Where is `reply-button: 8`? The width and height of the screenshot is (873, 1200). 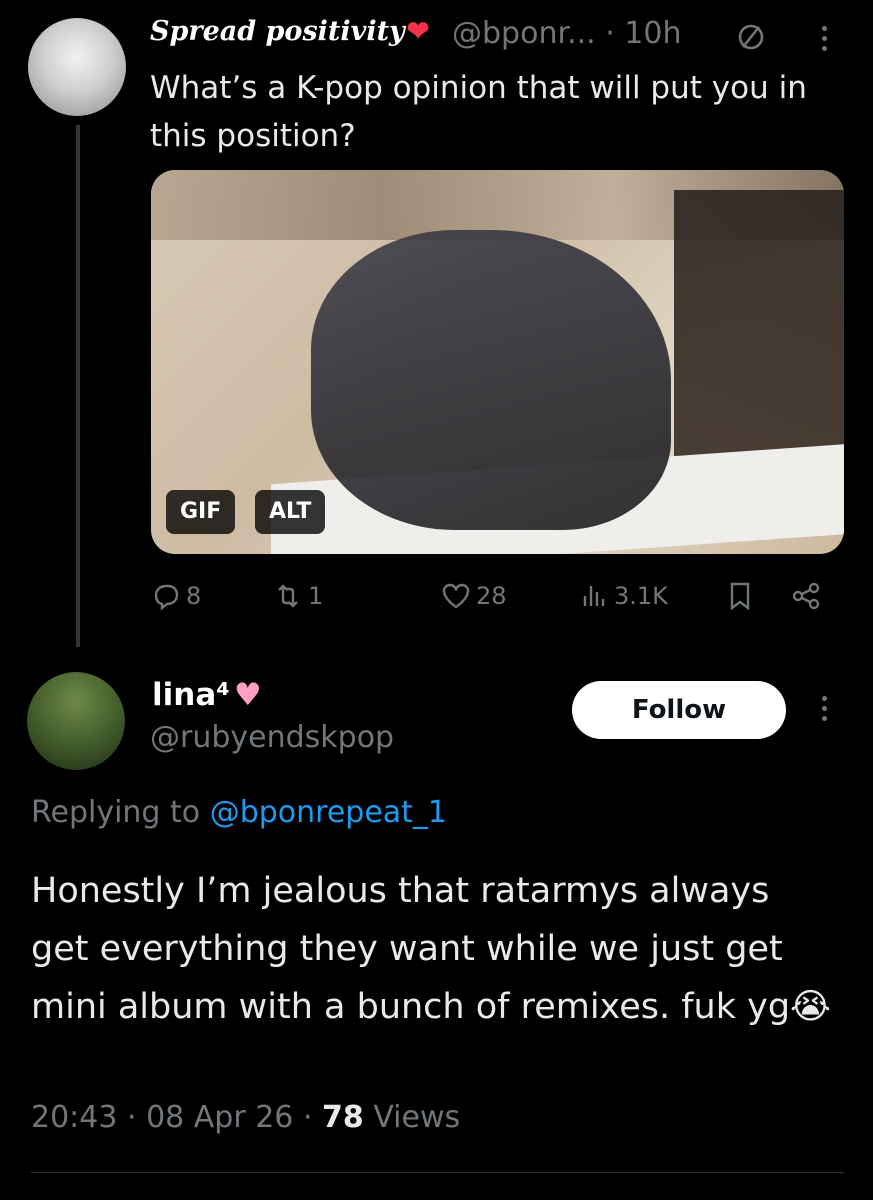
reply-button: 8 is located at coordinates (175, 596).